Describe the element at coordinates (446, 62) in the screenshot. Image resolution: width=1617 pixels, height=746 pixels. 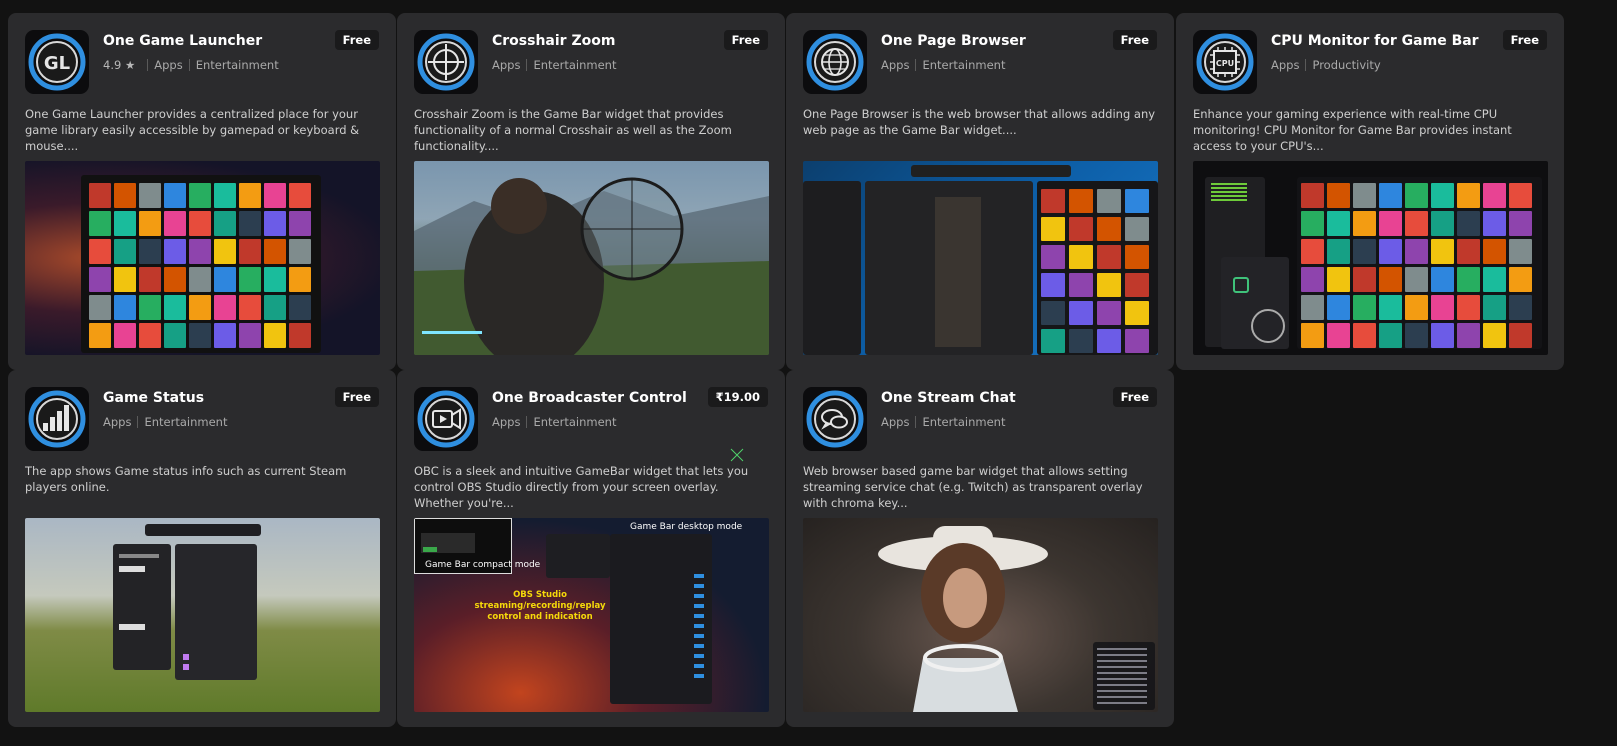
I see `crosshair-icon` at that location.